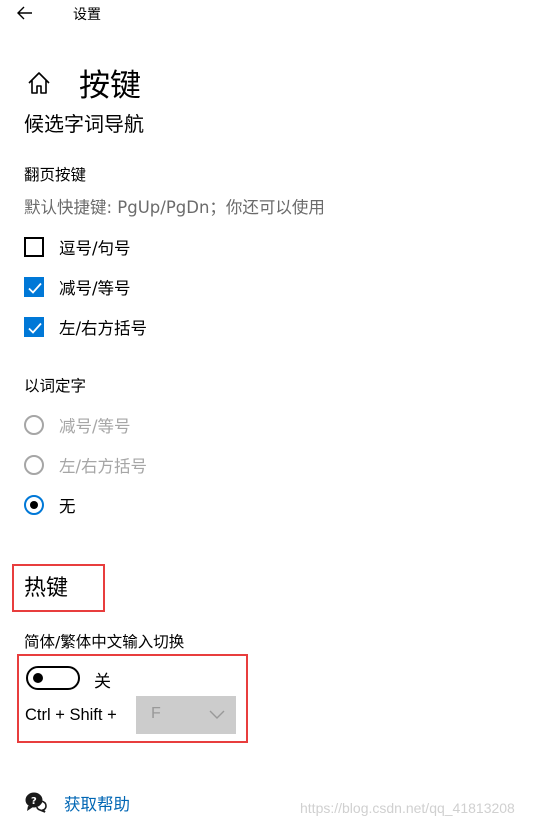 The width and height of the screenshot is (553, 830). I want to click on home-icon, so click(39, 83).